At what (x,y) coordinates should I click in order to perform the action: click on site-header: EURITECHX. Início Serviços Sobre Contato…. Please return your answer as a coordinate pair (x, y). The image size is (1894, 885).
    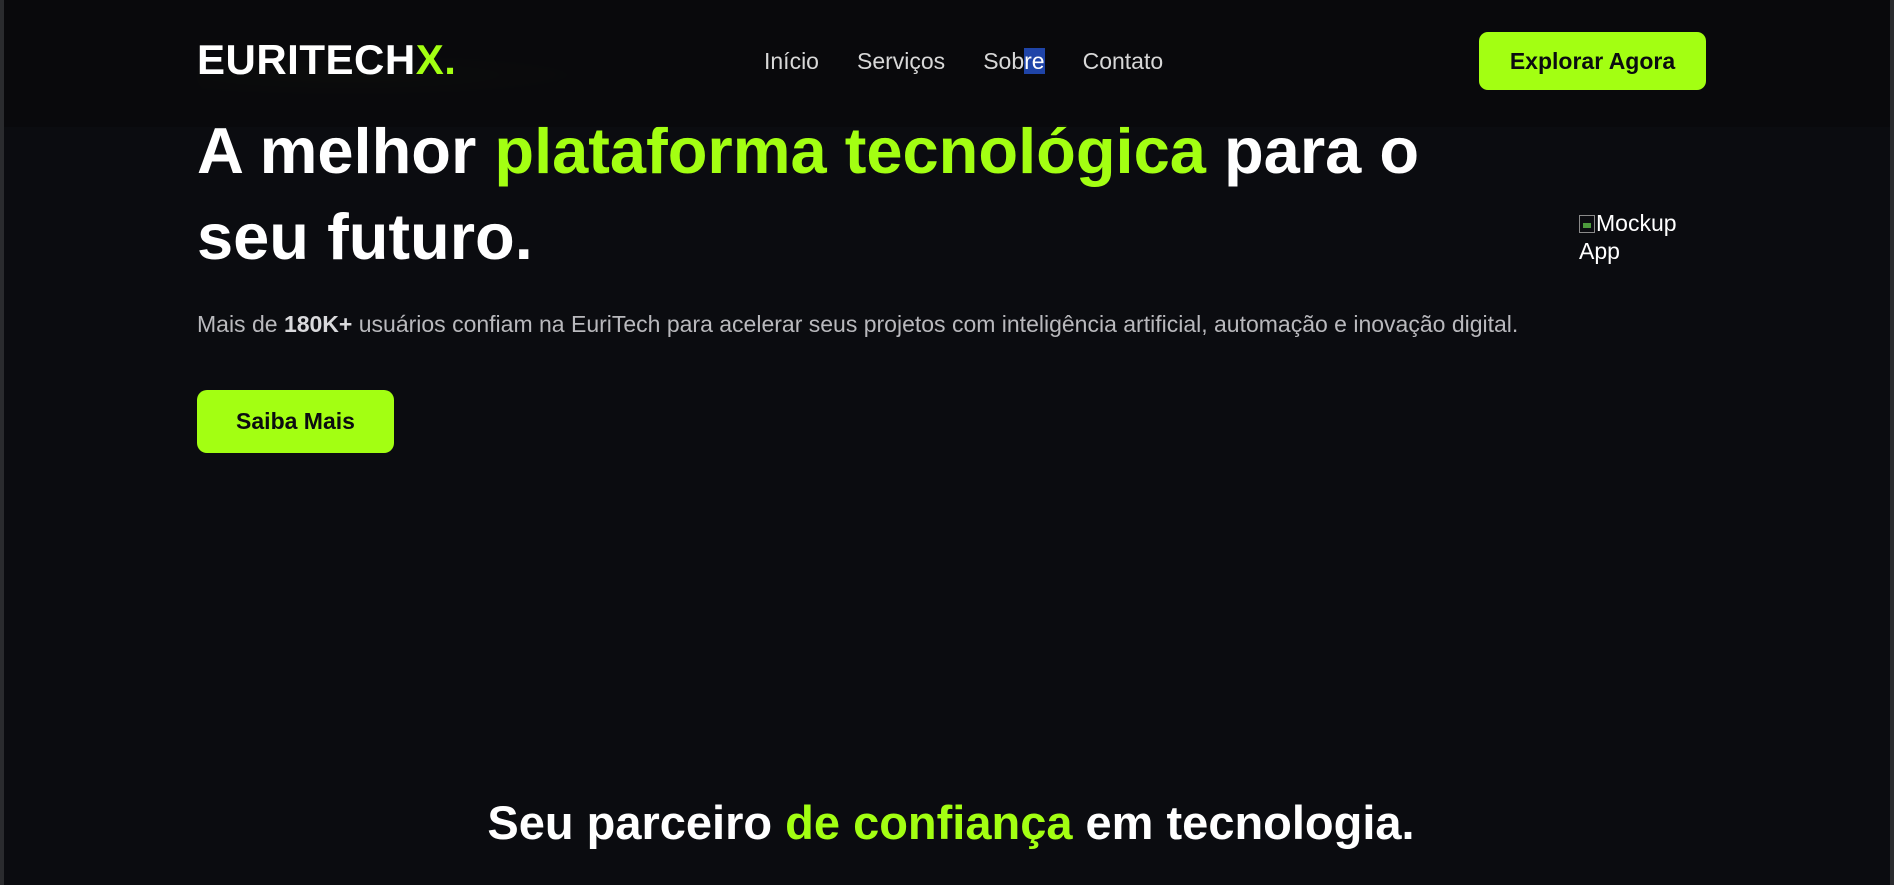
    Looking at the image, I should click on (947, 63).